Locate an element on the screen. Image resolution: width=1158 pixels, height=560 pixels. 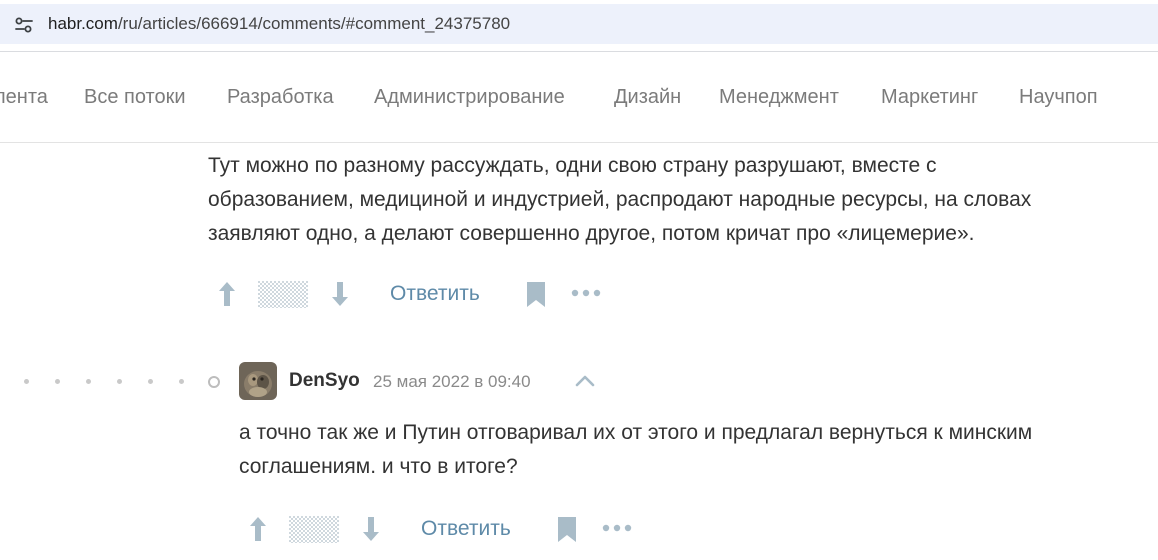
nav-item-administration: Администрирование is located at coordinates (469, 97).